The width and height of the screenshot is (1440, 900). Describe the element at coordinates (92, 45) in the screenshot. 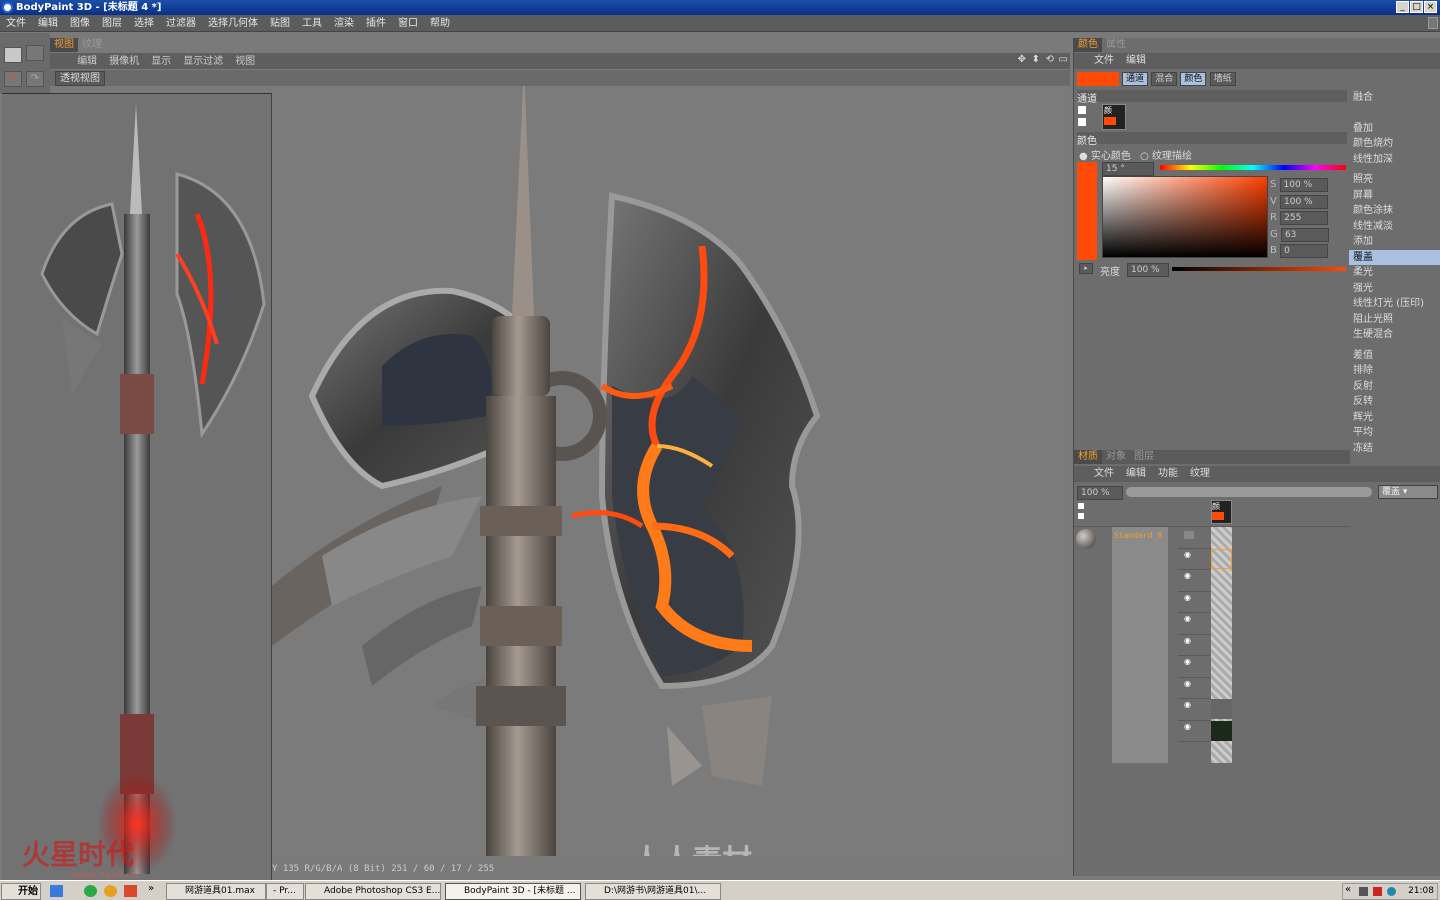

I see `tab-texture: 纹理` at that location.